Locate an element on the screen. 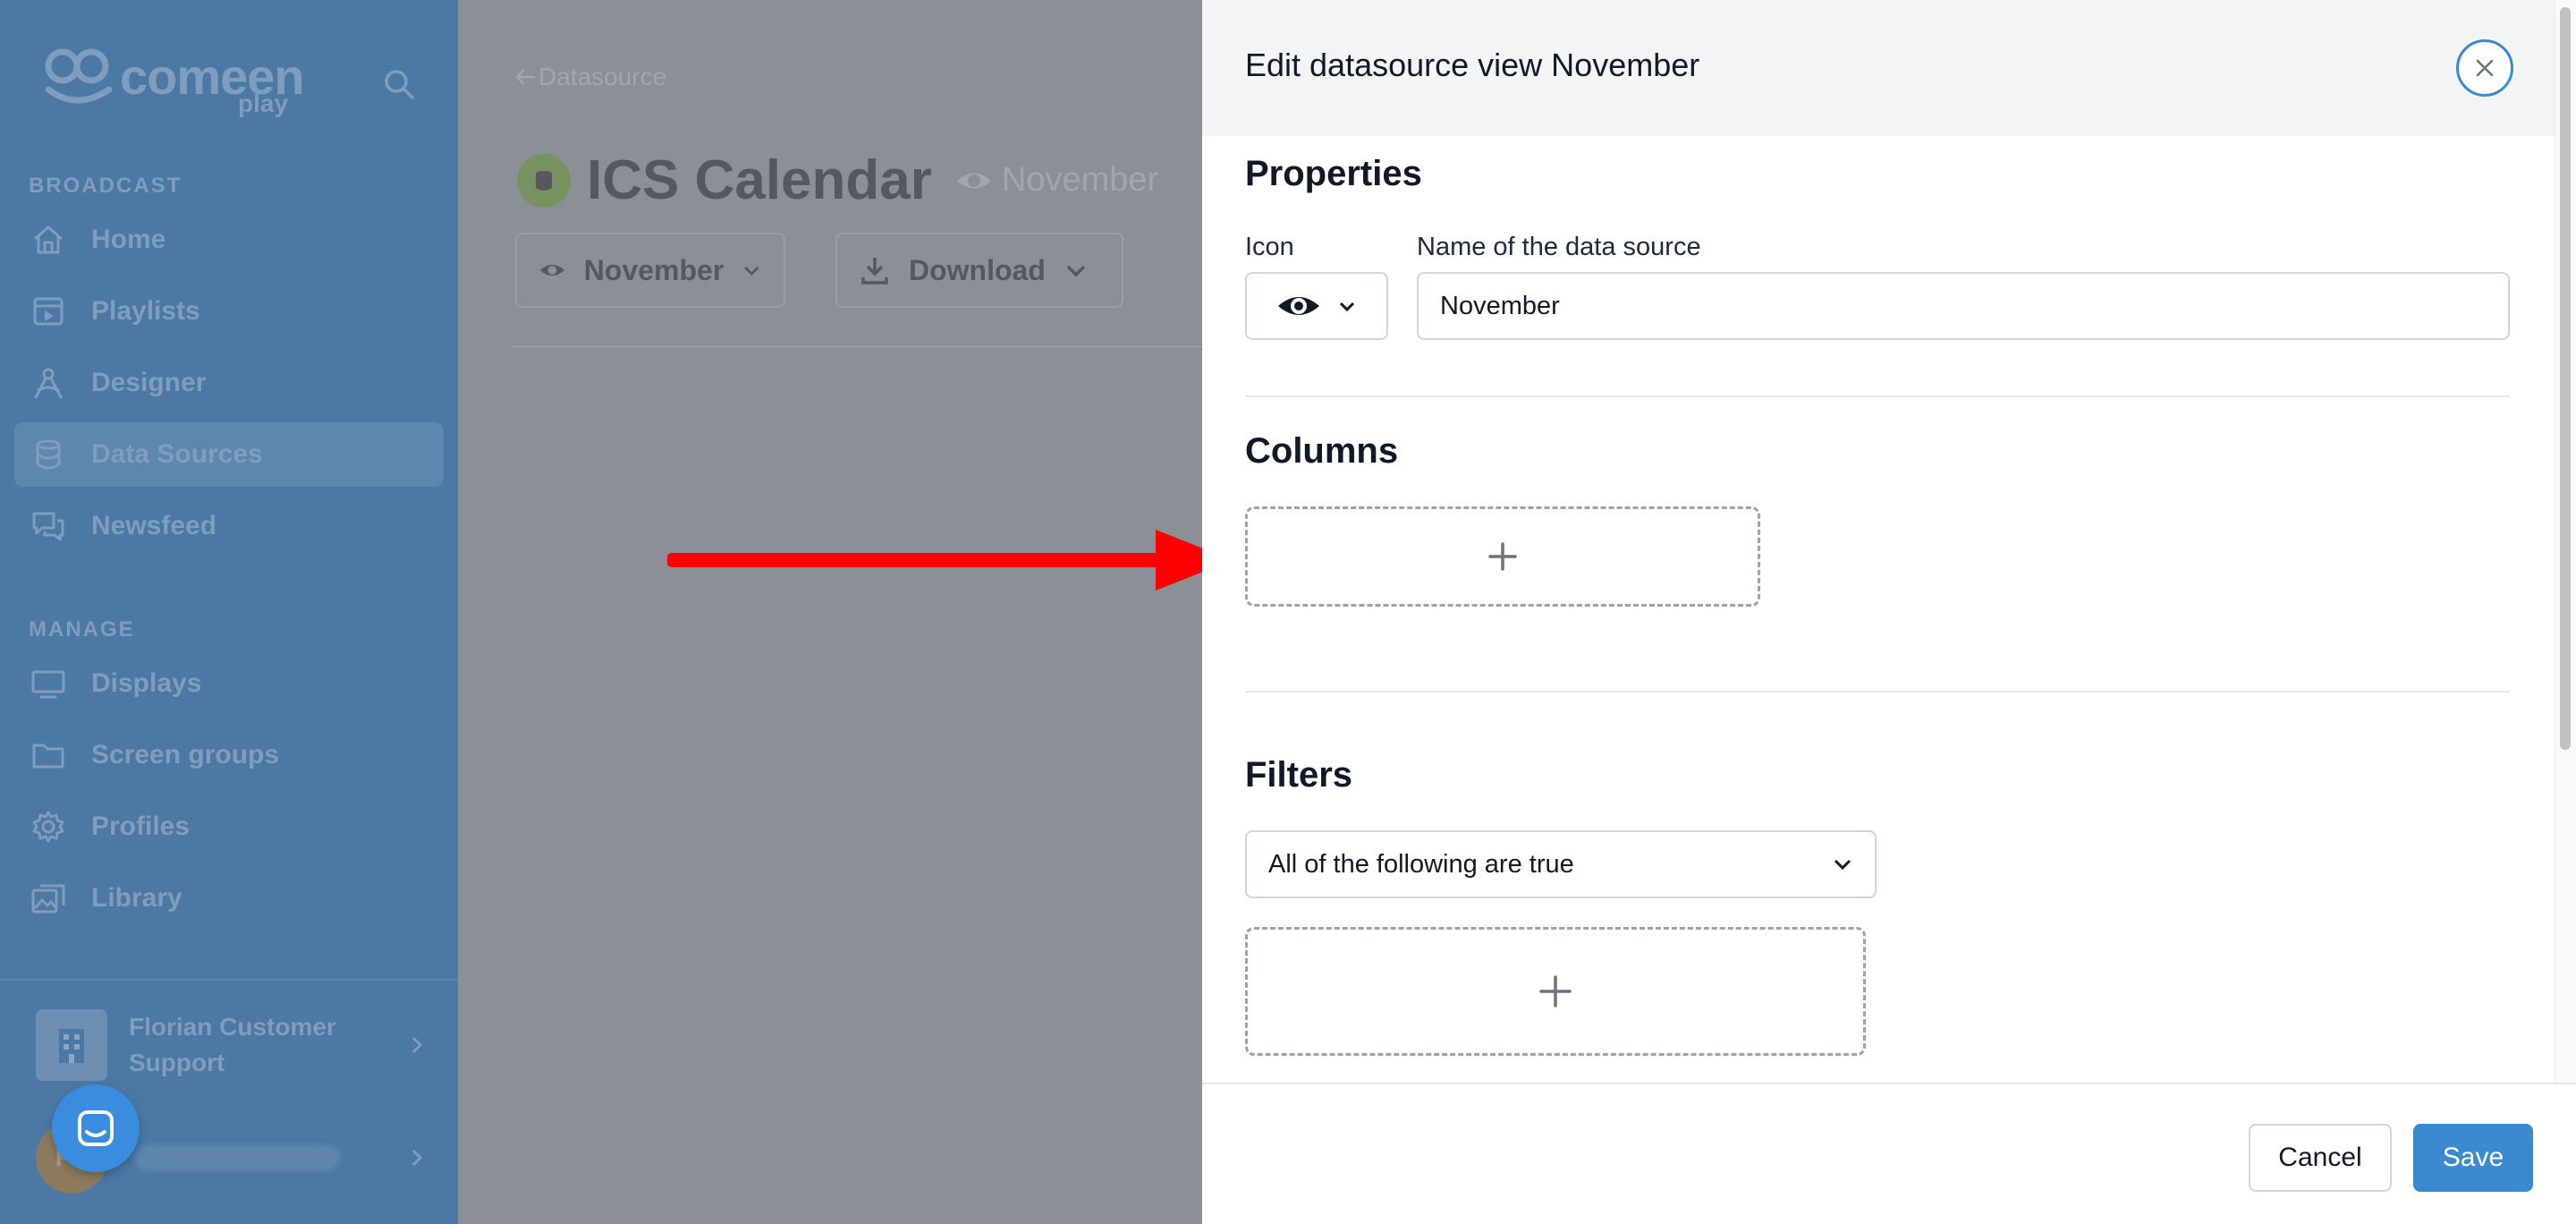  add-column-button is located at coordinates (1502, 556).